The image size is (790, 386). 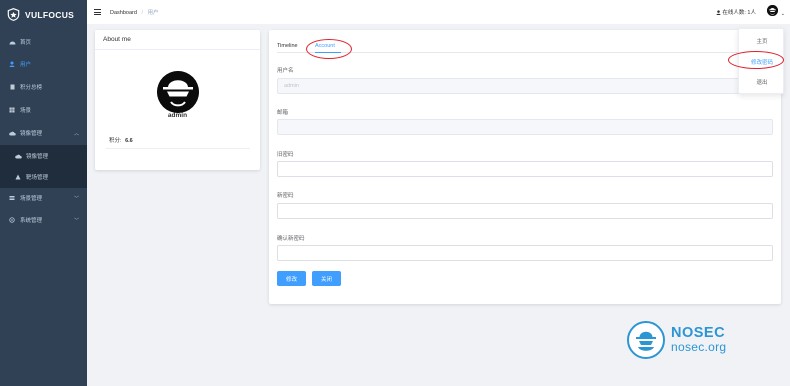 What do you see at coordinates (525, 86) in the screenshot?
I see `username-field: admin` at bounding box center [525, 86].